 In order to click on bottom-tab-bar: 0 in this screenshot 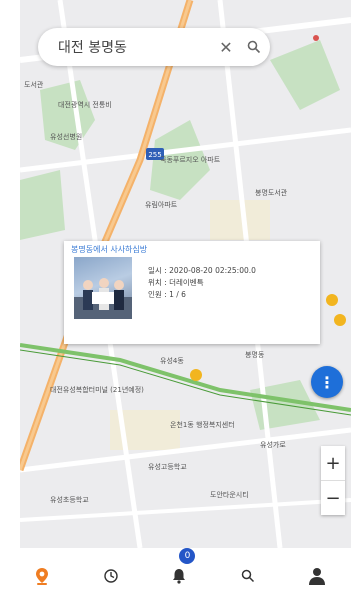, I will do `click(175, 575)`.